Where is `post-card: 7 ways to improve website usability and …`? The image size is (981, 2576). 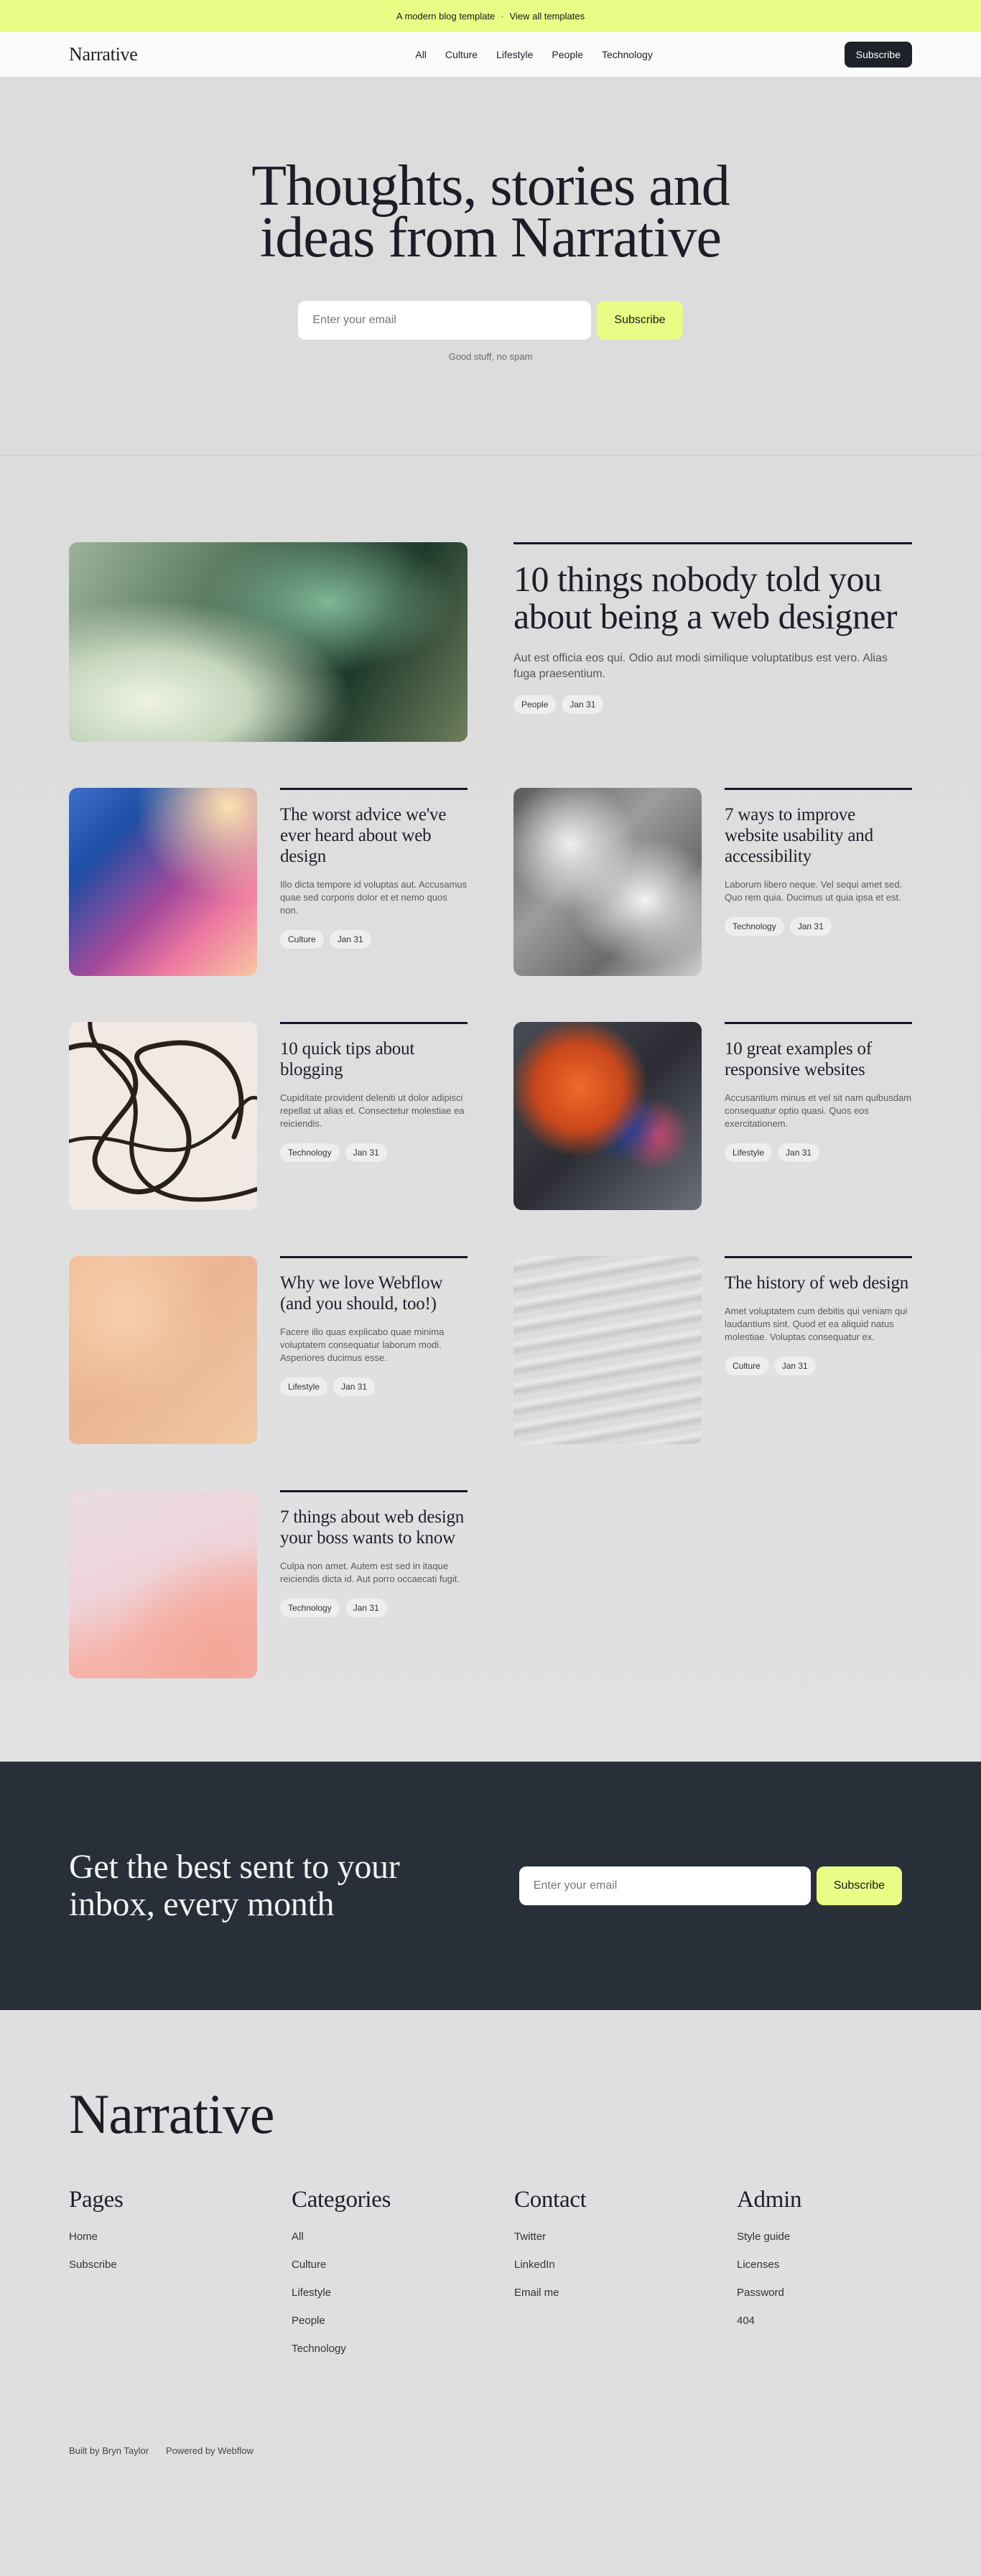 post-card: 7 ways to improve website usability and … is located at coordinates (712, 882).